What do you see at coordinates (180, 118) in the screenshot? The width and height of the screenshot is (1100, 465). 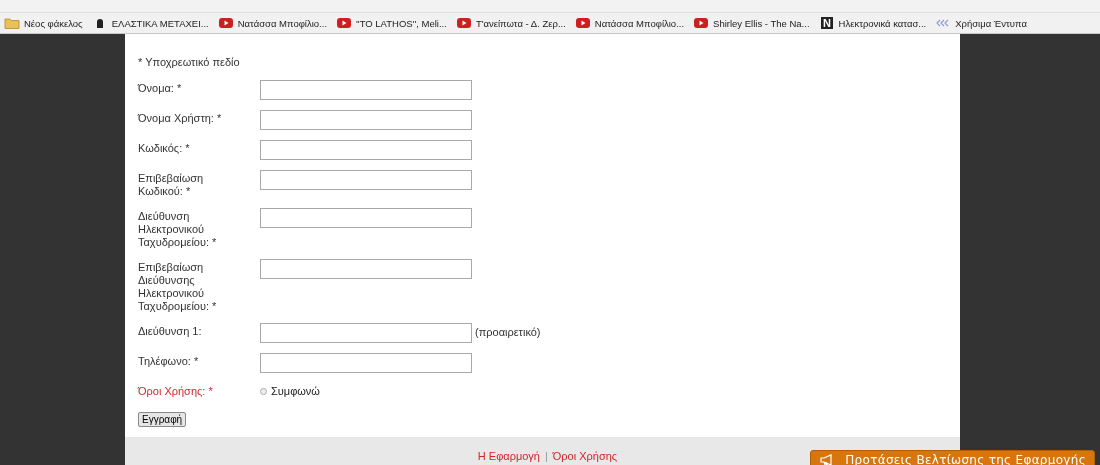 I see `field-label: Όνομα Χρήστη: *` at bounding box center [180, 118].